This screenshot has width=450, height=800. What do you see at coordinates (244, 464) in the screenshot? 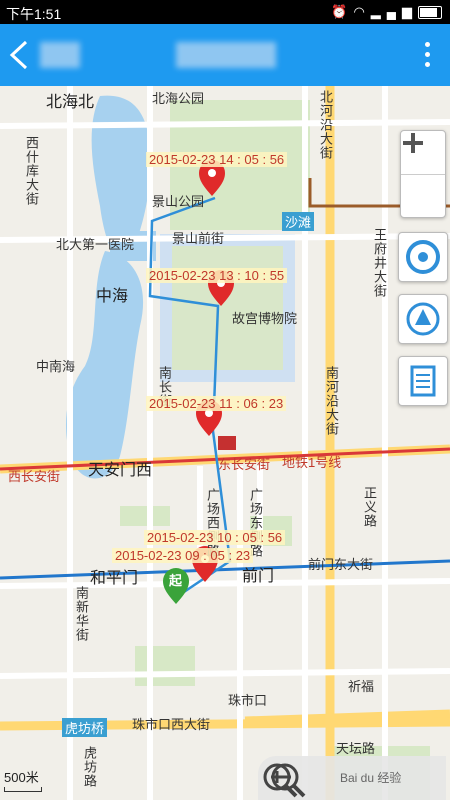
I see `label-dongchangan: 东长安街` at bounding box center [244, 464].